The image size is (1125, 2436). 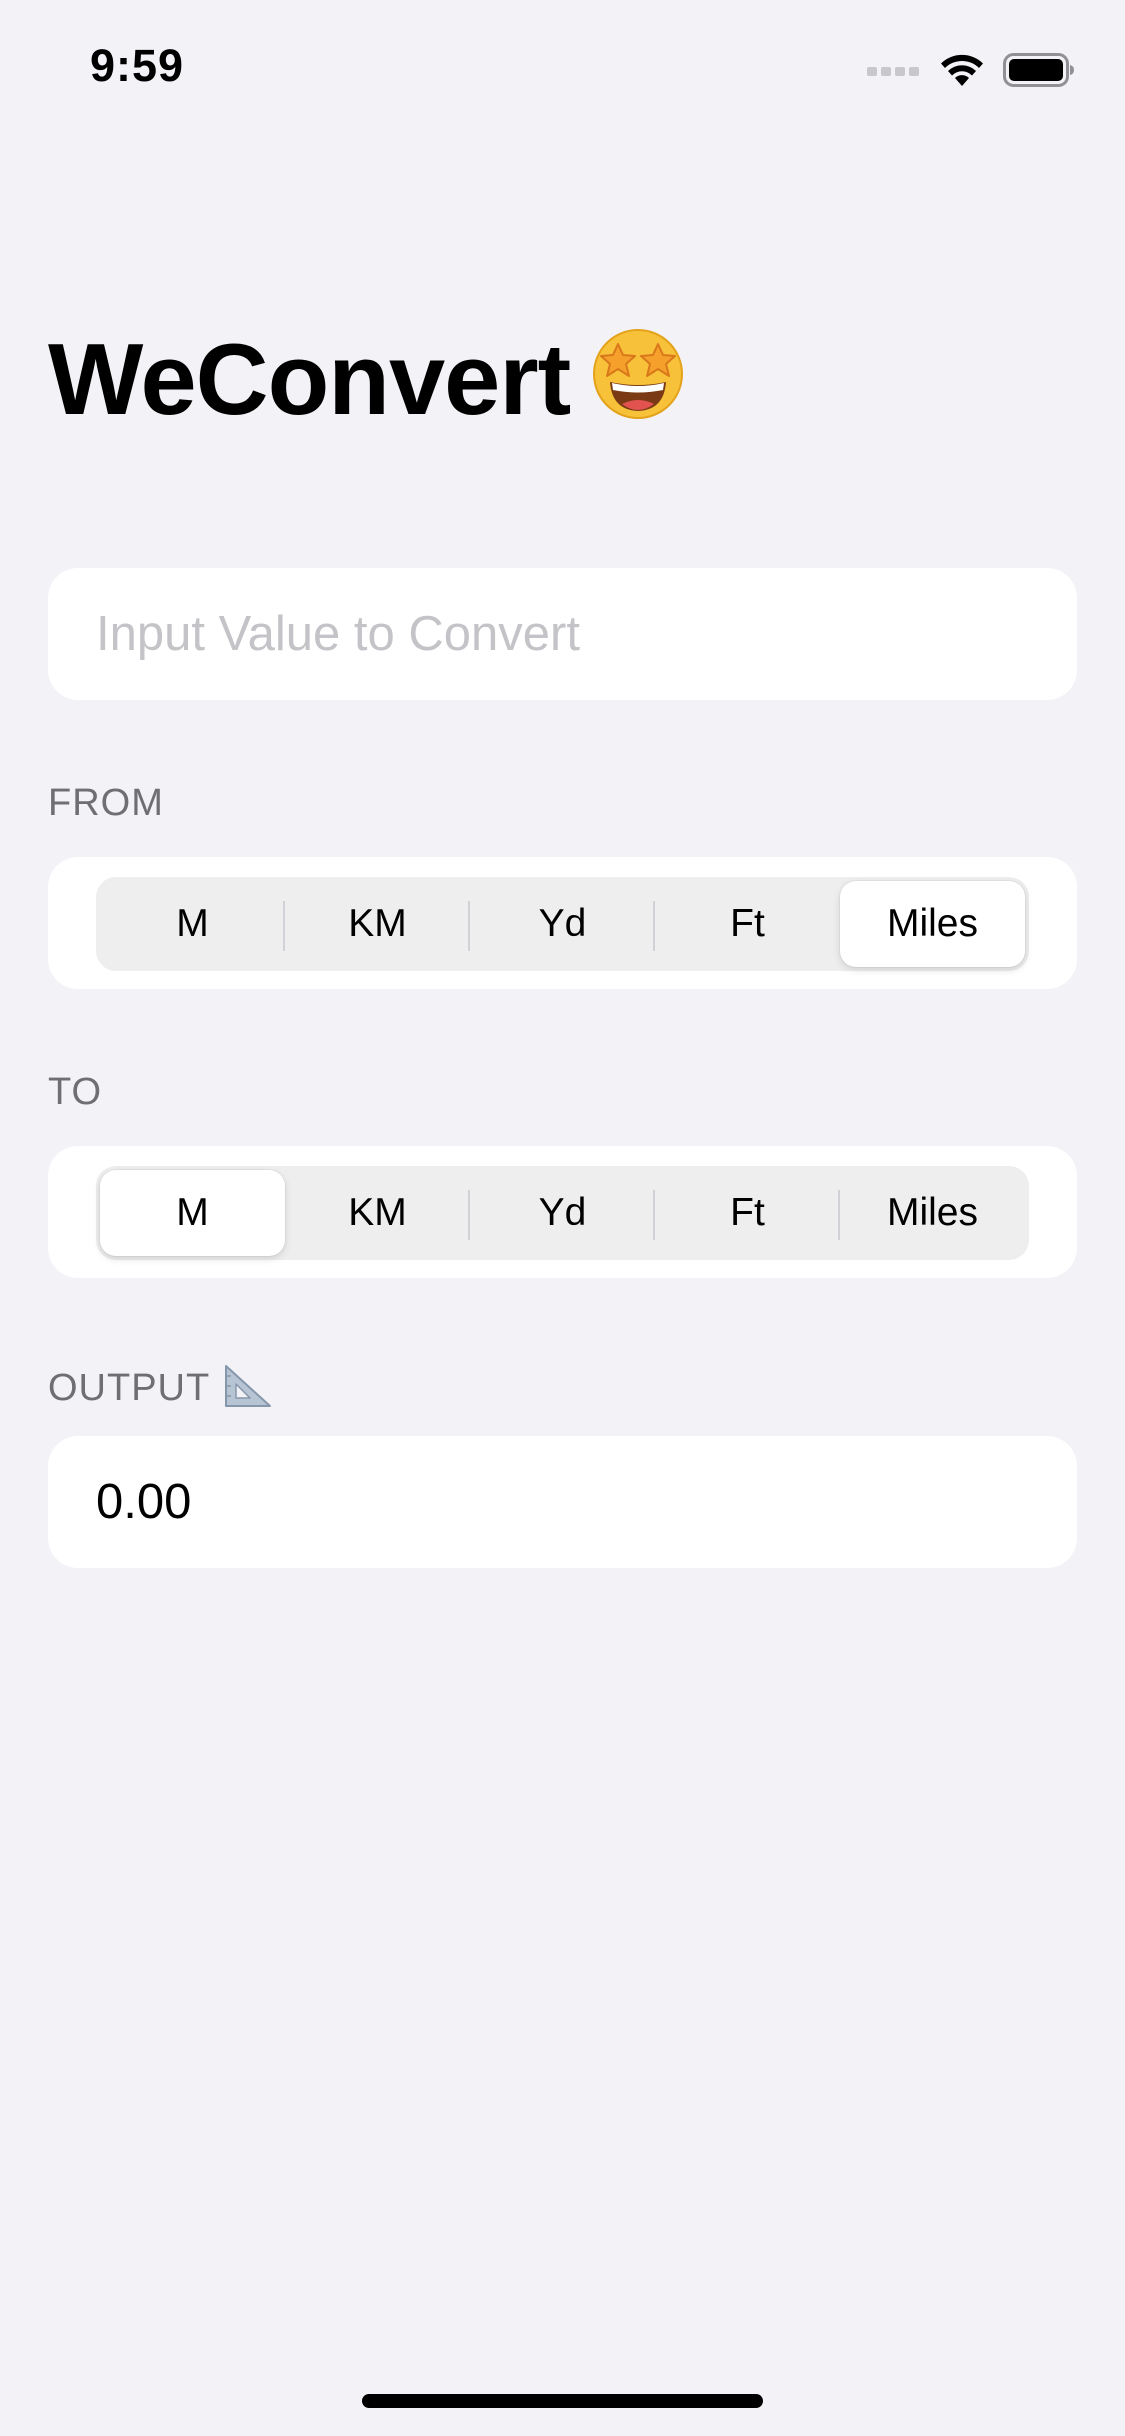 What do you see at coordinates (377, 1213) in the screenshot?
I see `to-segment-km: KM` at bounding box center [377, 1213].